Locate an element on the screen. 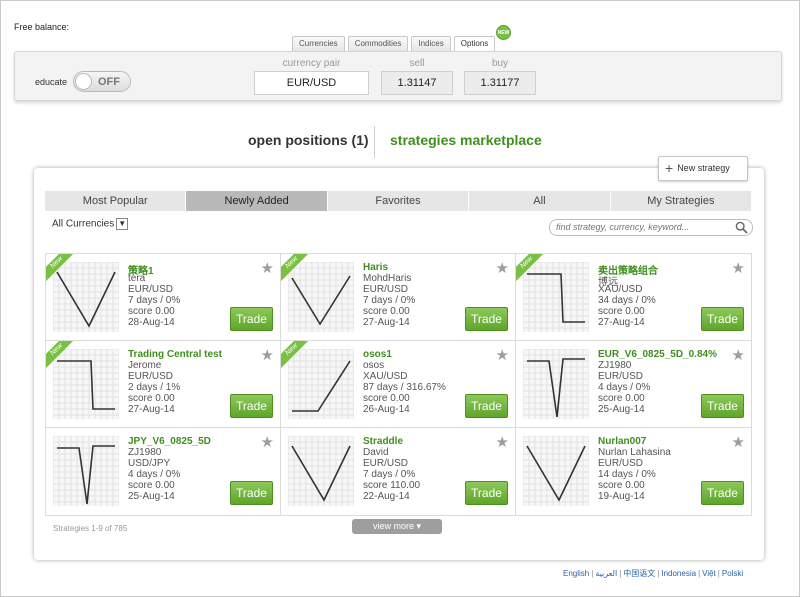 This screenshot has width=800, height=597. view-more-label: view more is located at coordinates (393, 526).